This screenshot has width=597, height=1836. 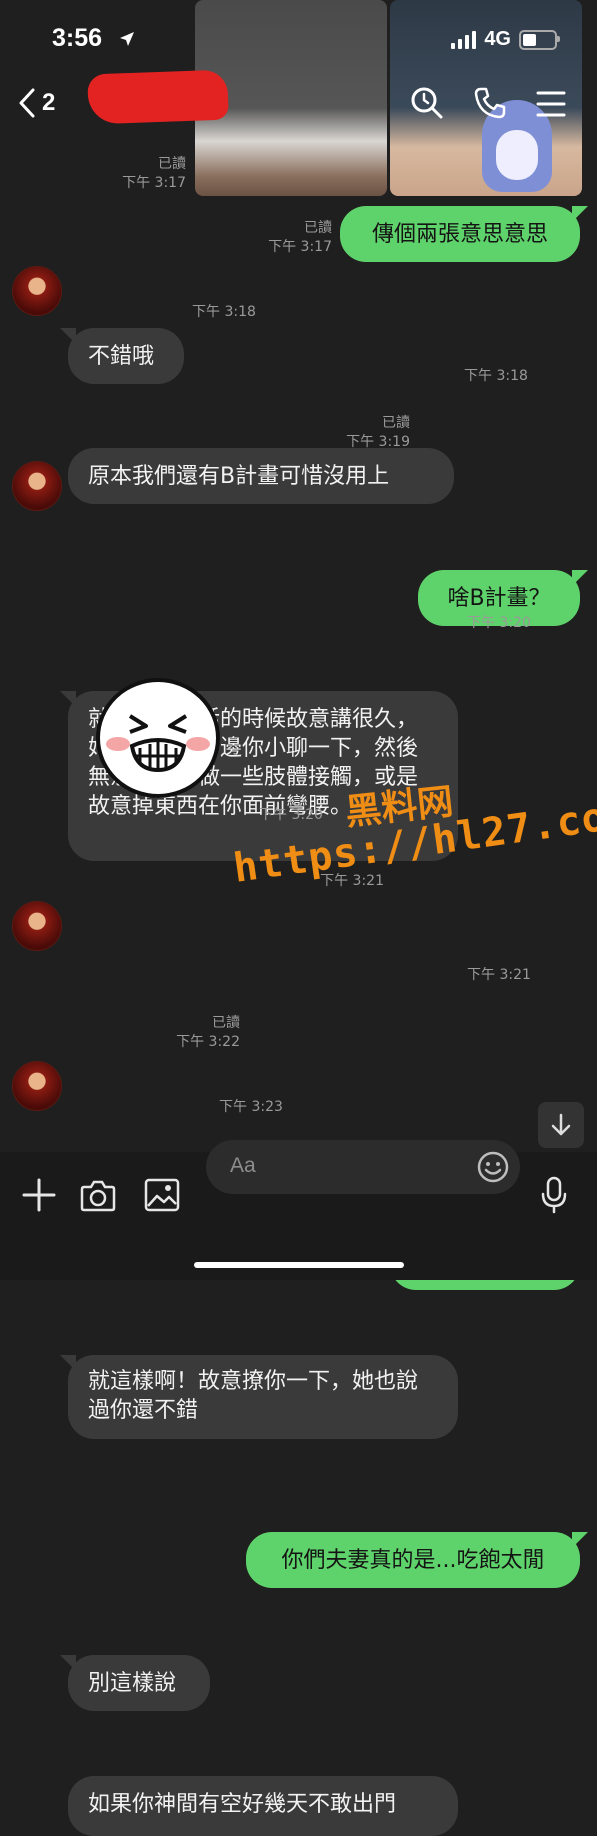 What do you see at coordinates (39, 1195) in the screenshot?
I see `plus-icon` at bounding box center [39, 1195].